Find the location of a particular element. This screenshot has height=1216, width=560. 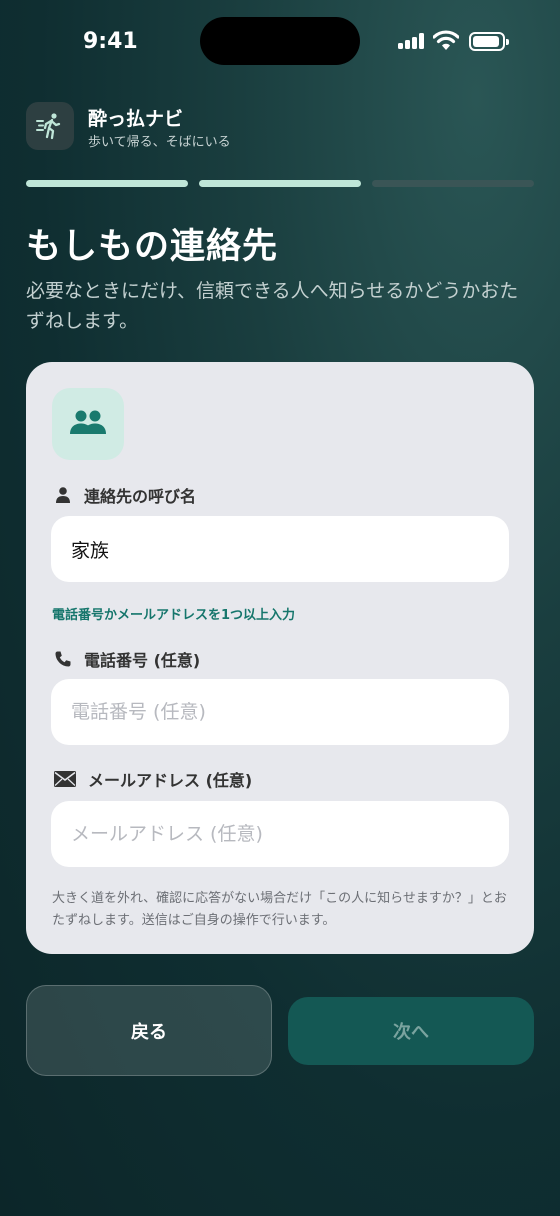

email-field-label: メールアドレス (任意) is located at coordinates (153, 779).